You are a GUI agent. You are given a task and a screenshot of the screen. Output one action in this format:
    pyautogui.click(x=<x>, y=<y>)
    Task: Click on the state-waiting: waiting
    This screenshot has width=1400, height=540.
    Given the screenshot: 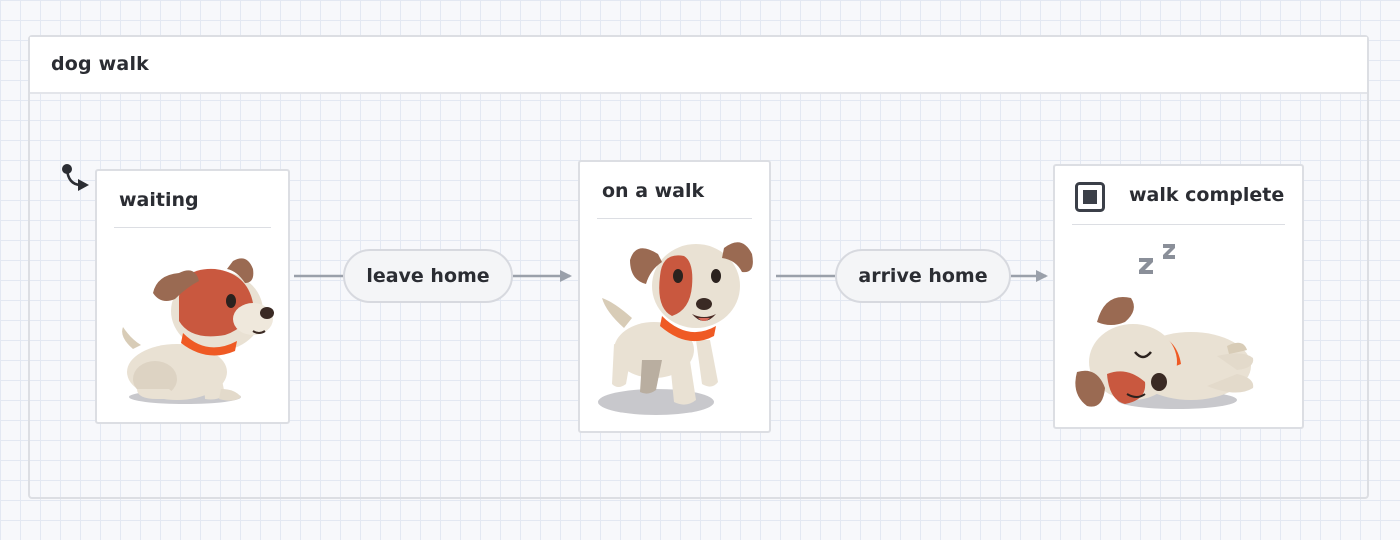 What is the action you would take?
    pyautogui.click(x=192, y=296)
    